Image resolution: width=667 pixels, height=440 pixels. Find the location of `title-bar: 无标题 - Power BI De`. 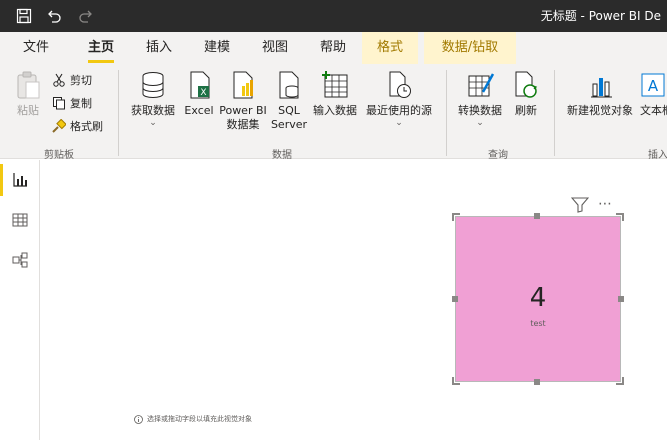

title-bar: 无标题 - Power BI De is located at coordinates (333, 16).